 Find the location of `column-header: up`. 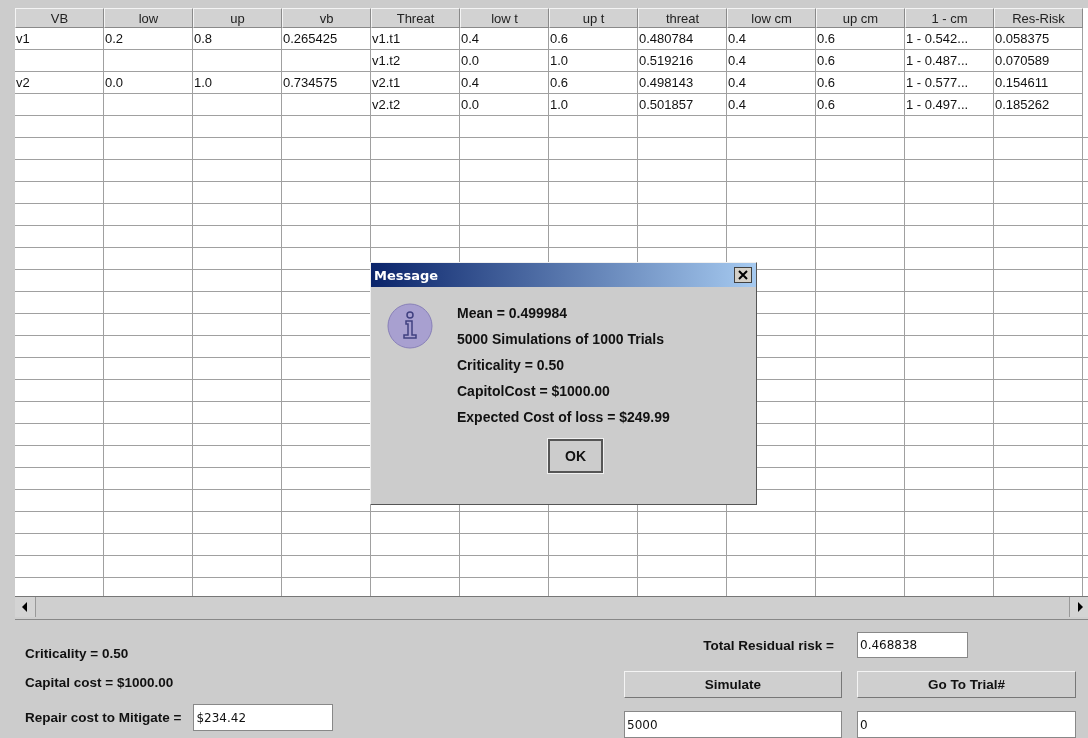

column-header: up is located at coordinates (237, 18).